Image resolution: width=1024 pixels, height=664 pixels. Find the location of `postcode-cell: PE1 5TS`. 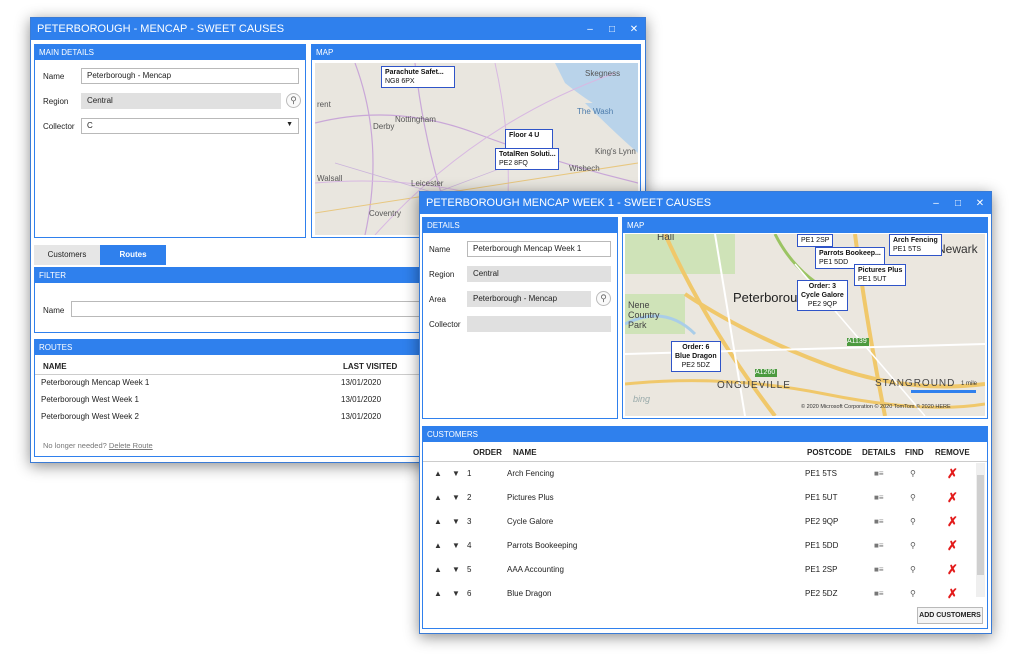

postcode-cell: PE1 5TS is located at coordinates (821, 473).